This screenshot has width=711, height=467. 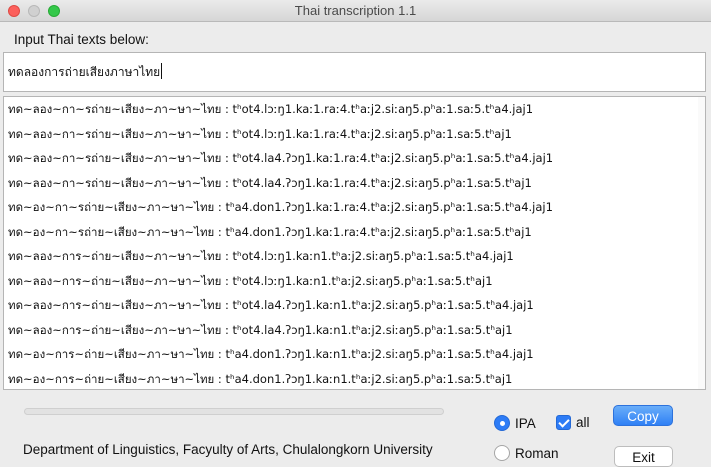 I want to click on input-value-text: ทดลองการถ่ายเสียงภาษาไทย, so click(x=84, y=72).